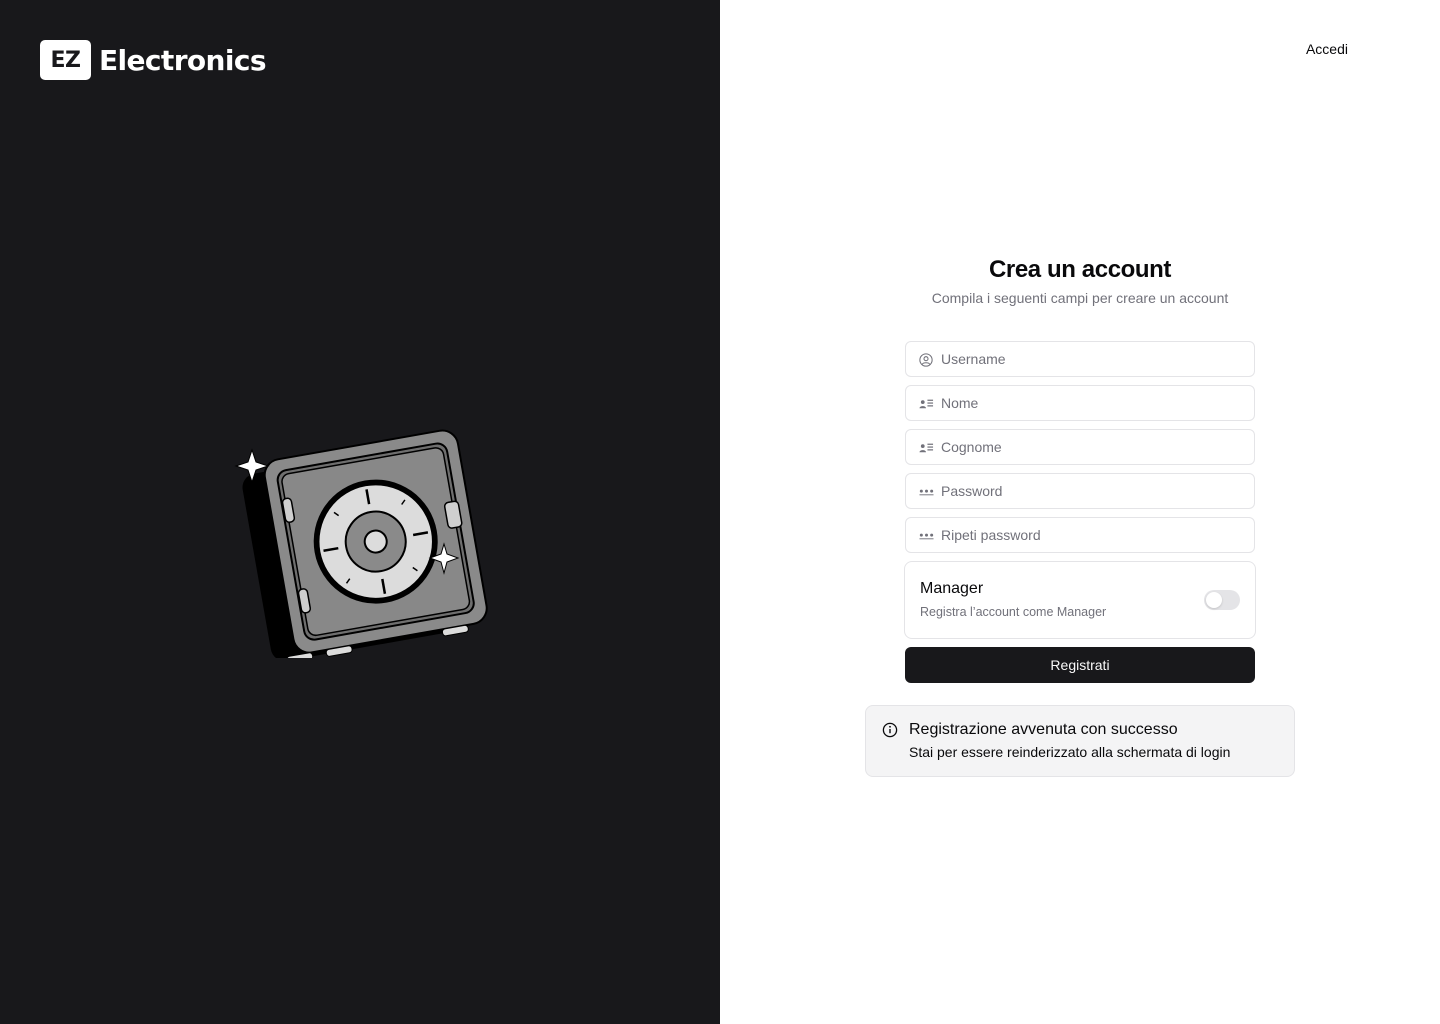 The image size is (1440, 1024). Describe the element at coordinates (183, 60) in the screenshot. I see `logo-text: Electronics` at that location.